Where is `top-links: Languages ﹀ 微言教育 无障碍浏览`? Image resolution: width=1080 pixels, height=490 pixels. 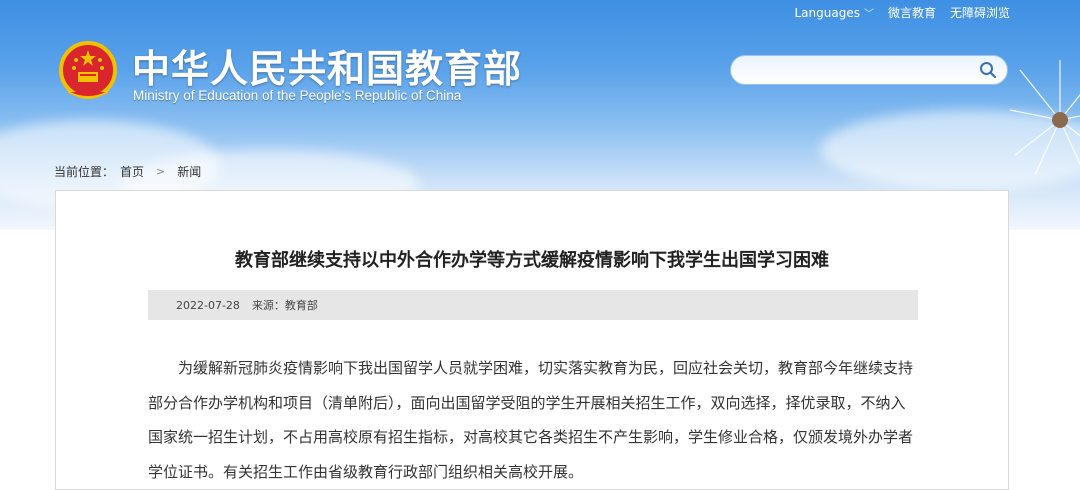
top-links: Languages ﹀ 微言教育 无障碍浏览 is located at coordinates (902, 12).